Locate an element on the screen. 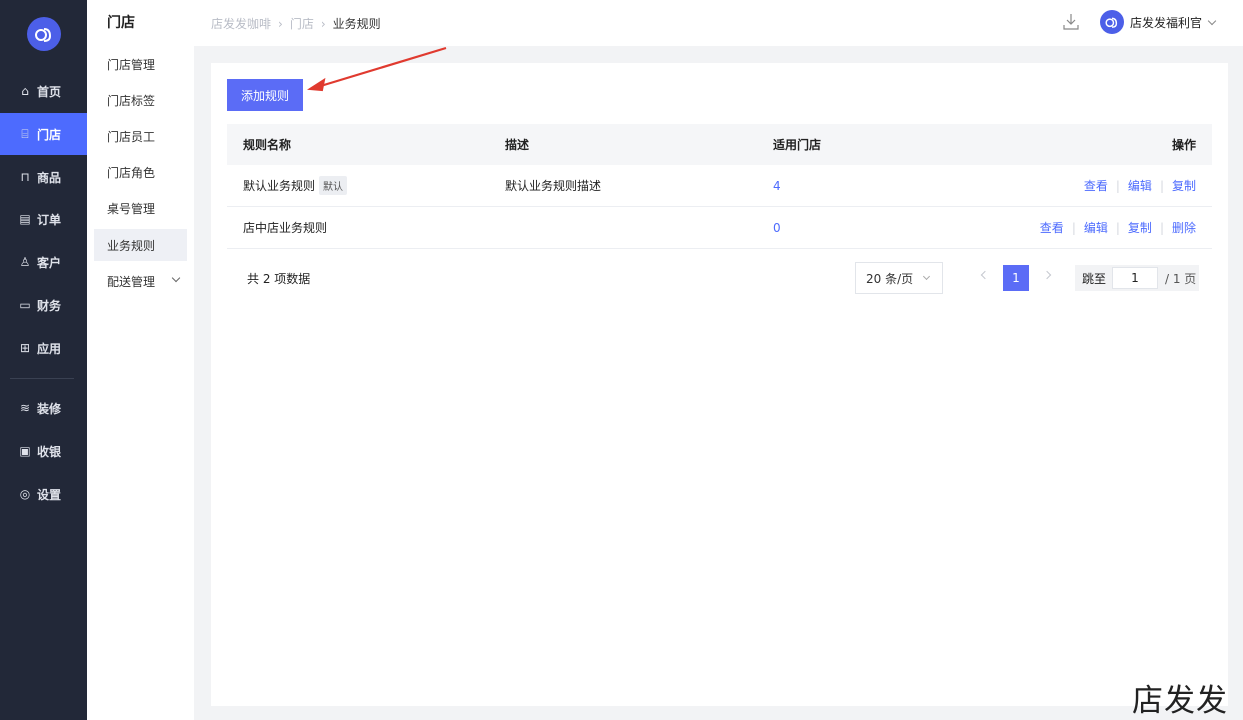 The width and height of the screenshot is (1243, 720). cashier-icon: ▣ is located at coordinates (25, 451).